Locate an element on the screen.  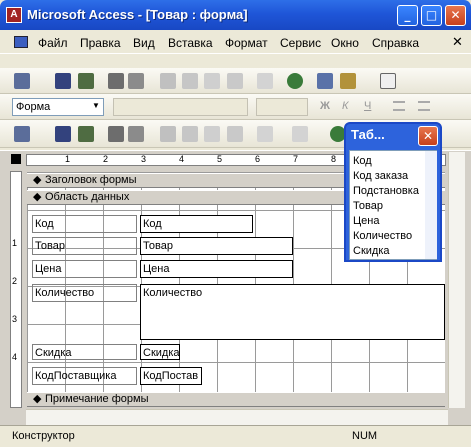
section-footer-bar: ◆ Примечание формы is located at coordinates (236, 399).